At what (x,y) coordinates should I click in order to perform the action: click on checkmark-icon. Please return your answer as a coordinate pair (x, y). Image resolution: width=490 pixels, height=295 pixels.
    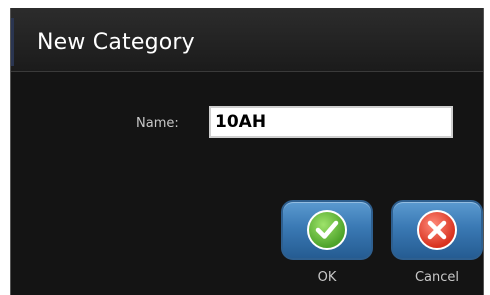
    Looking at the image, I should click on (327, 230).